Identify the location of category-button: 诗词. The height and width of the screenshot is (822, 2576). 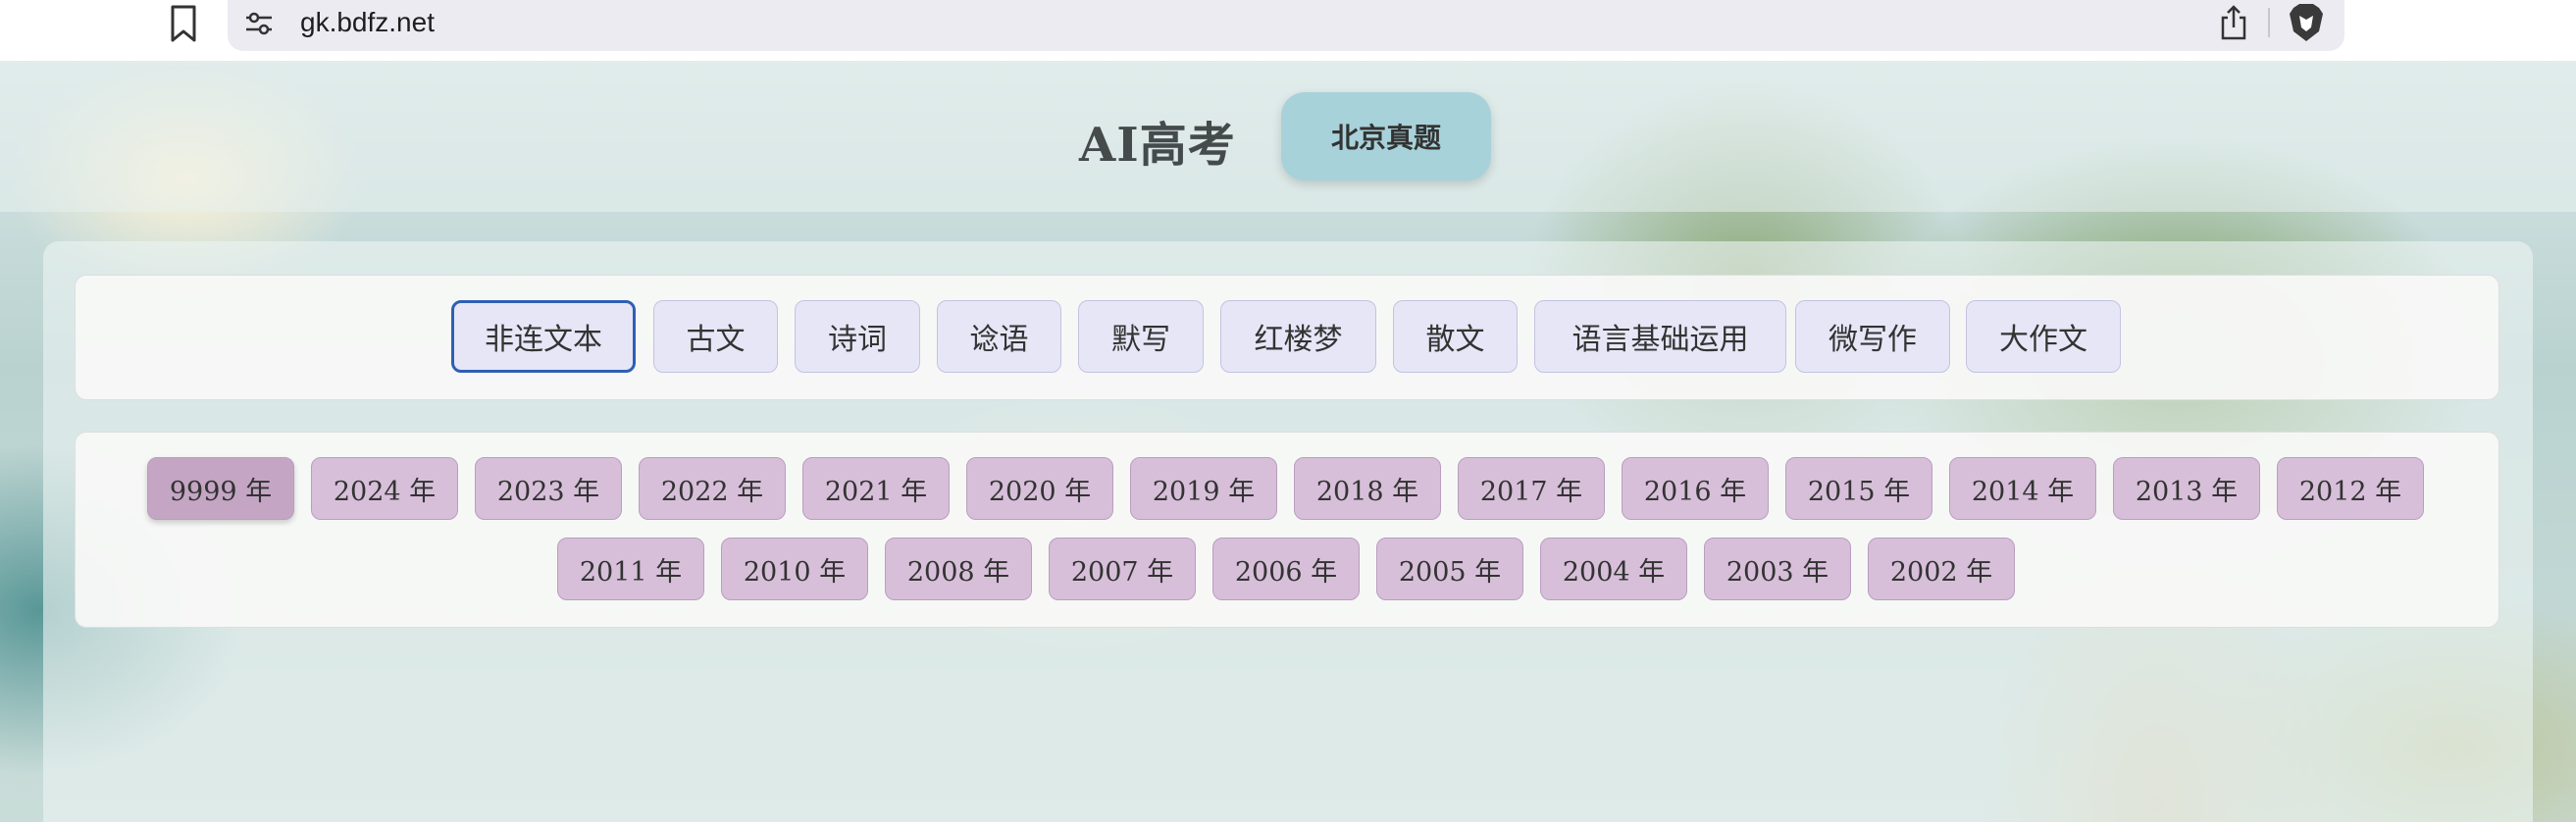
(857, 336).